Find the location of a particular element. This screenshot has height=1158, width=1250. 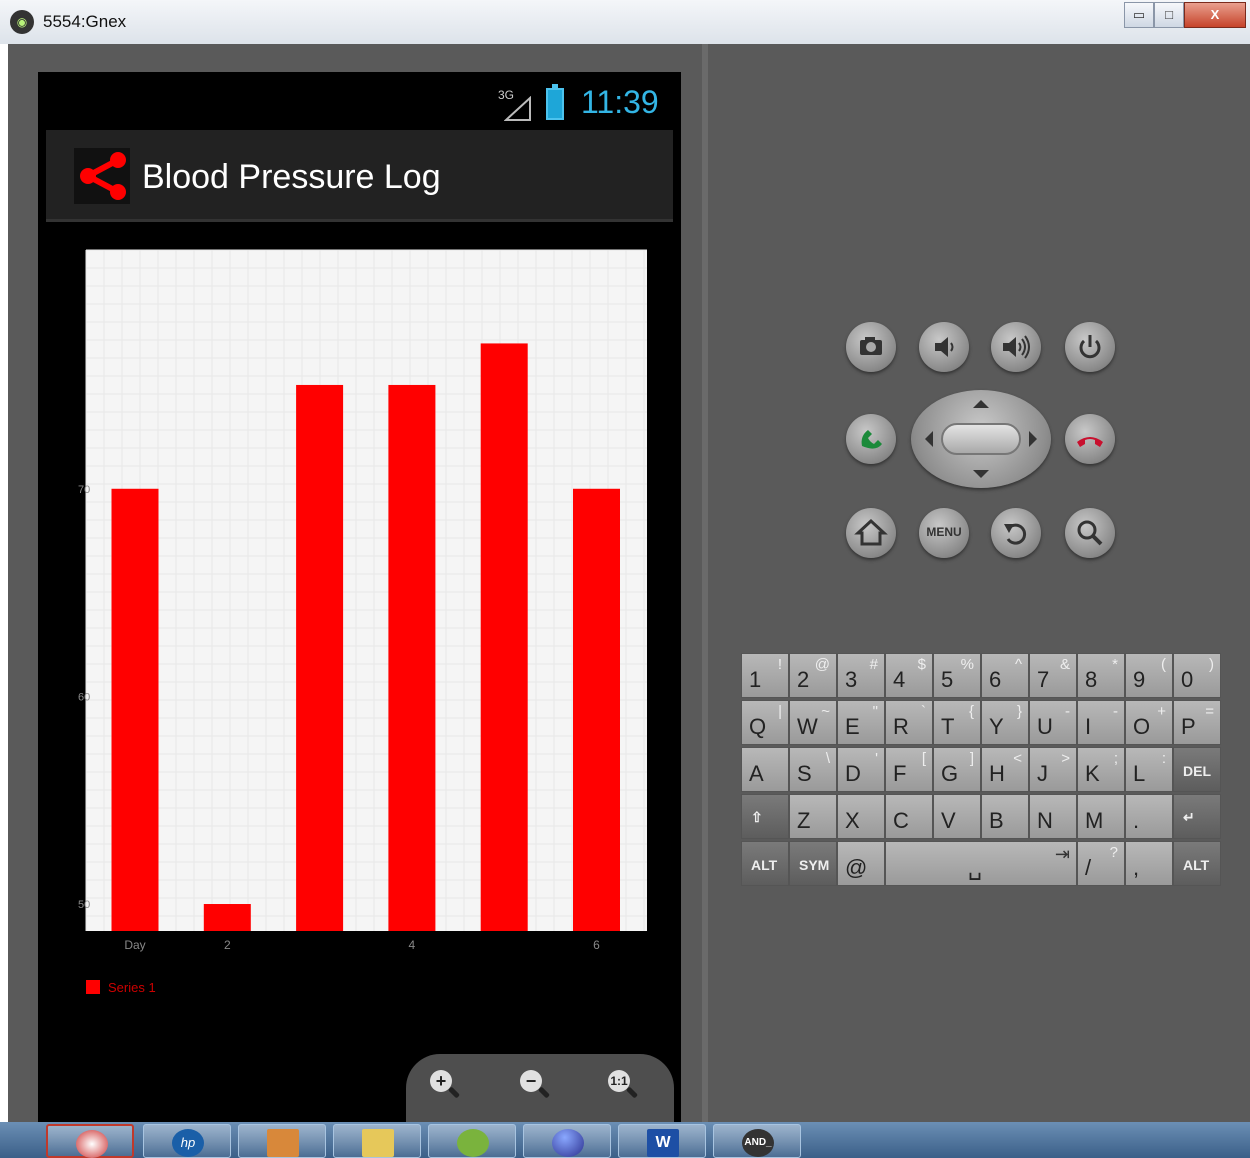

key-3: 3 # is located at coordinates (861, 675).